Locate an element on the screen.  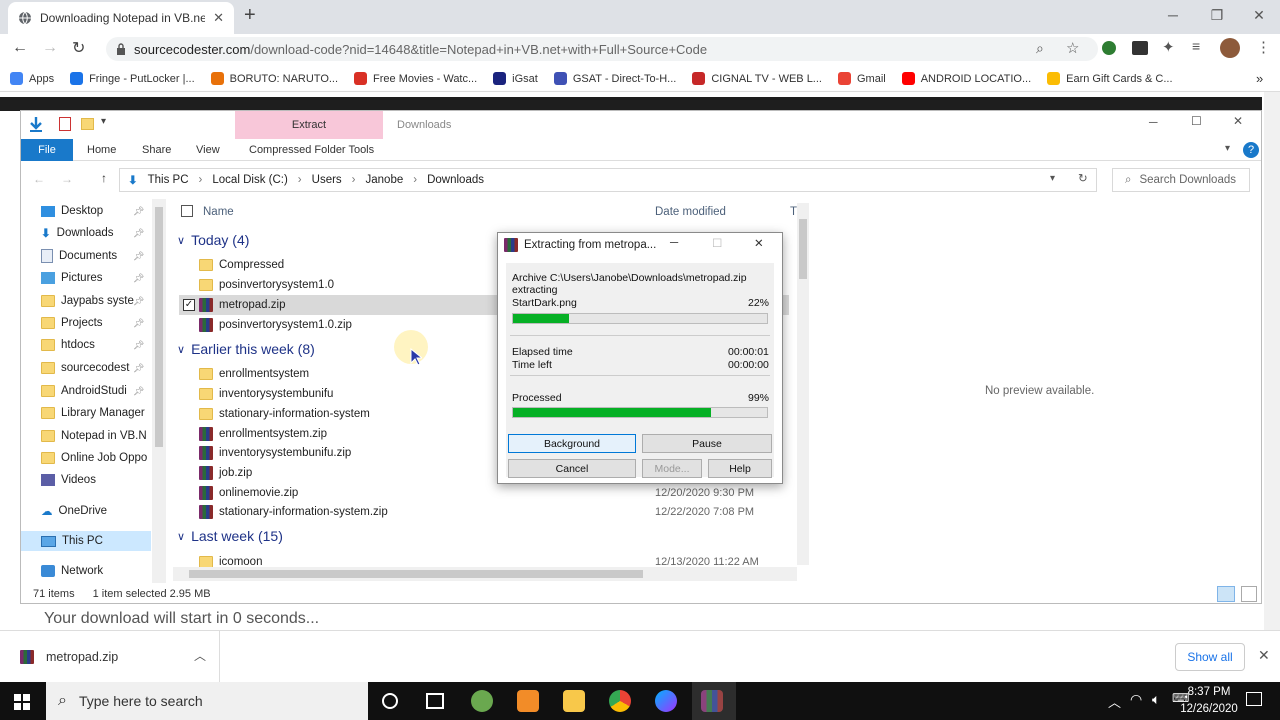
dialog-close-icon: ✕ is located at coordinates (759, 243).